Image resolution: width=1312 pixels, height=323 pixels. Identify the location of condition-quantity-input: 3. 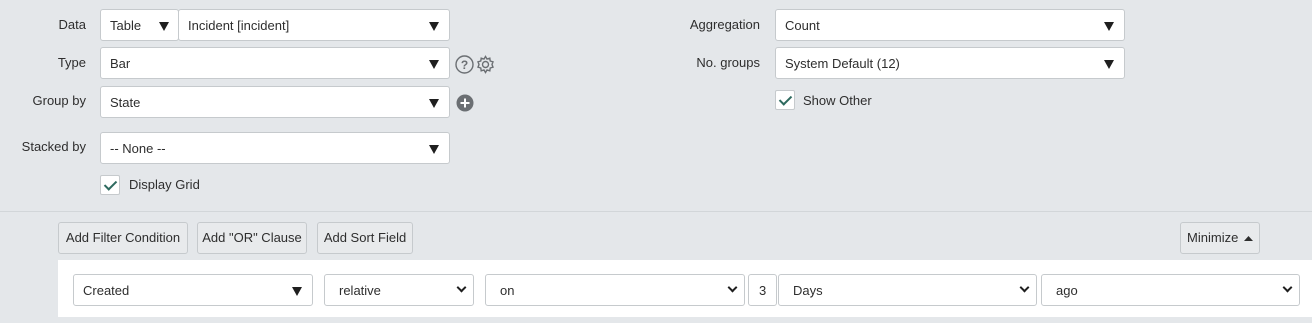
(762, 290).